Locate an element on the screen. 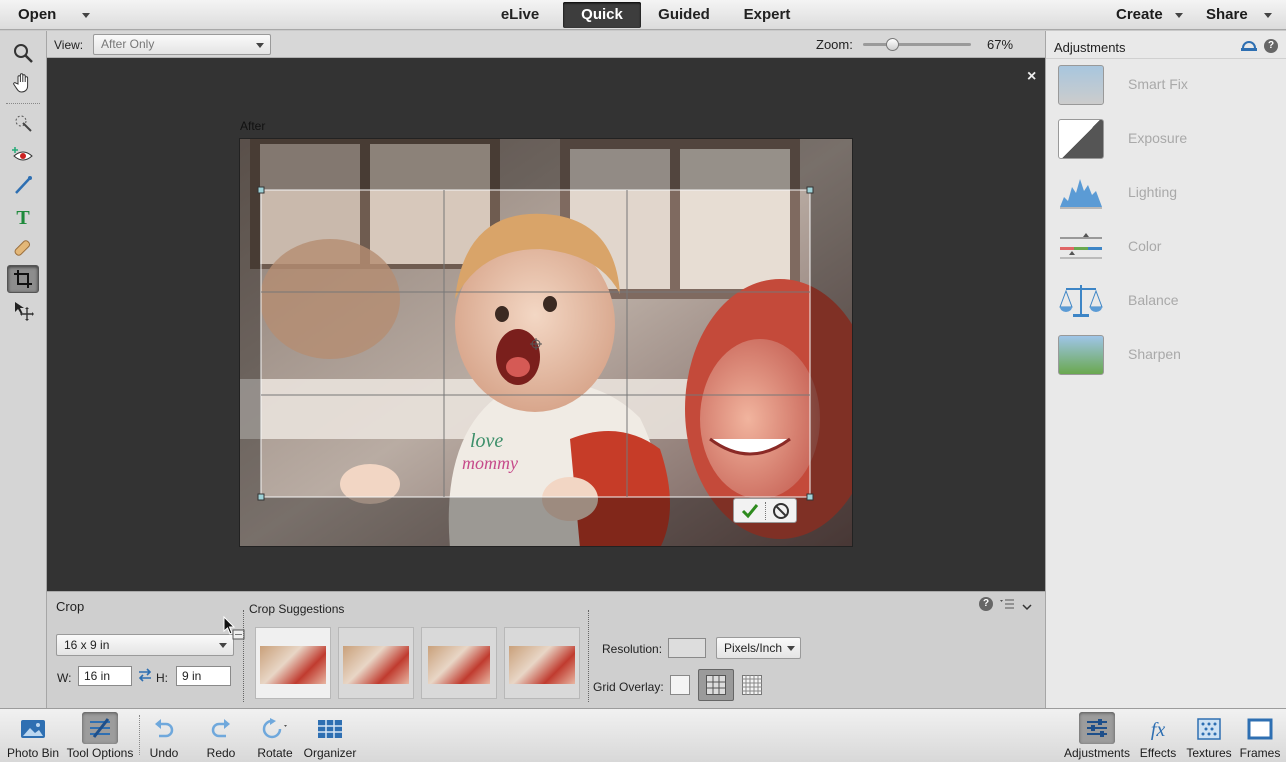 The width and height of the screenshot is (1286, 762). zoom-value: 67% is located at coordinates (1000, 44).